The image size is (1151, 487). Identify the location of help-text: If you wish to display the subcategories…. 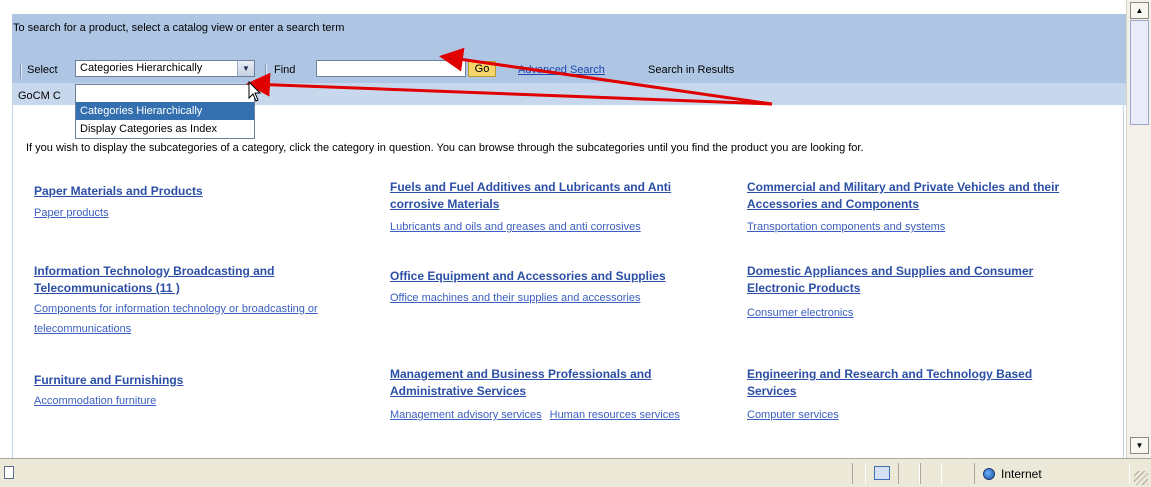
(445, 148).